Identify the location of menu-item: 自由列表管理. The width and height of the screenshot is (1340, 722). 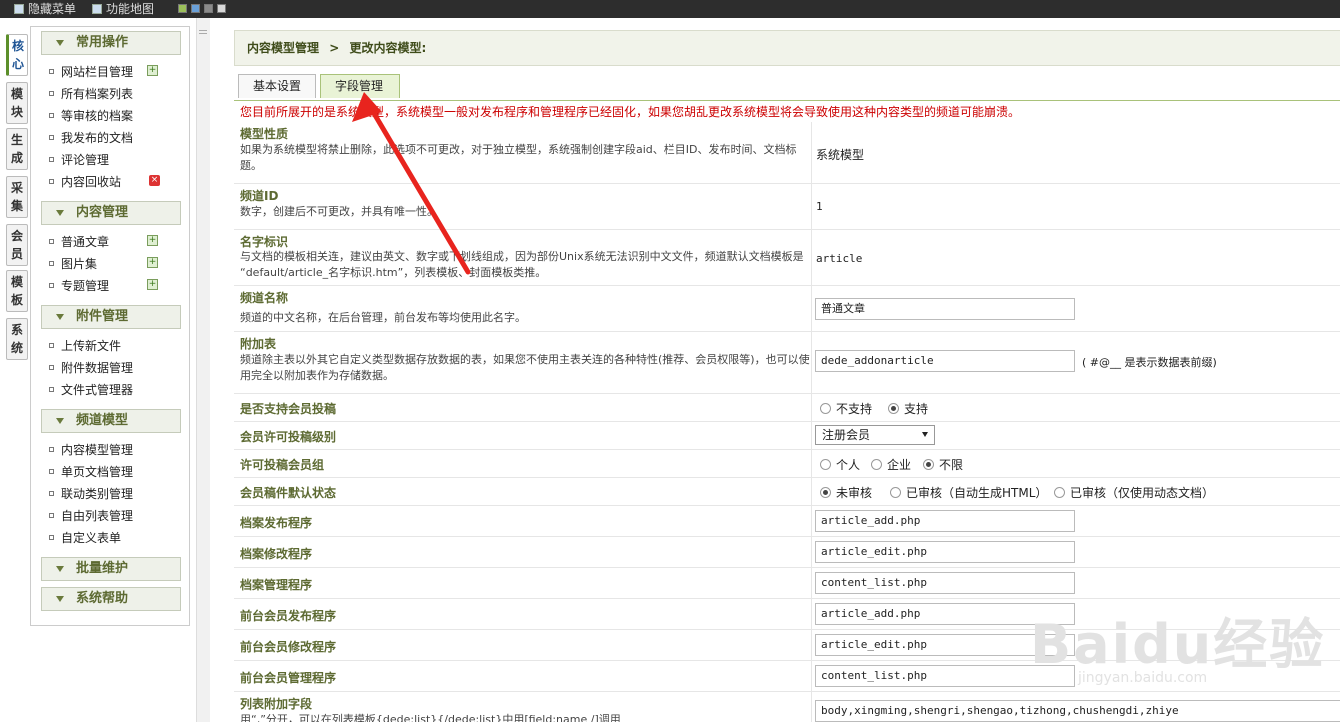
(91, 516).